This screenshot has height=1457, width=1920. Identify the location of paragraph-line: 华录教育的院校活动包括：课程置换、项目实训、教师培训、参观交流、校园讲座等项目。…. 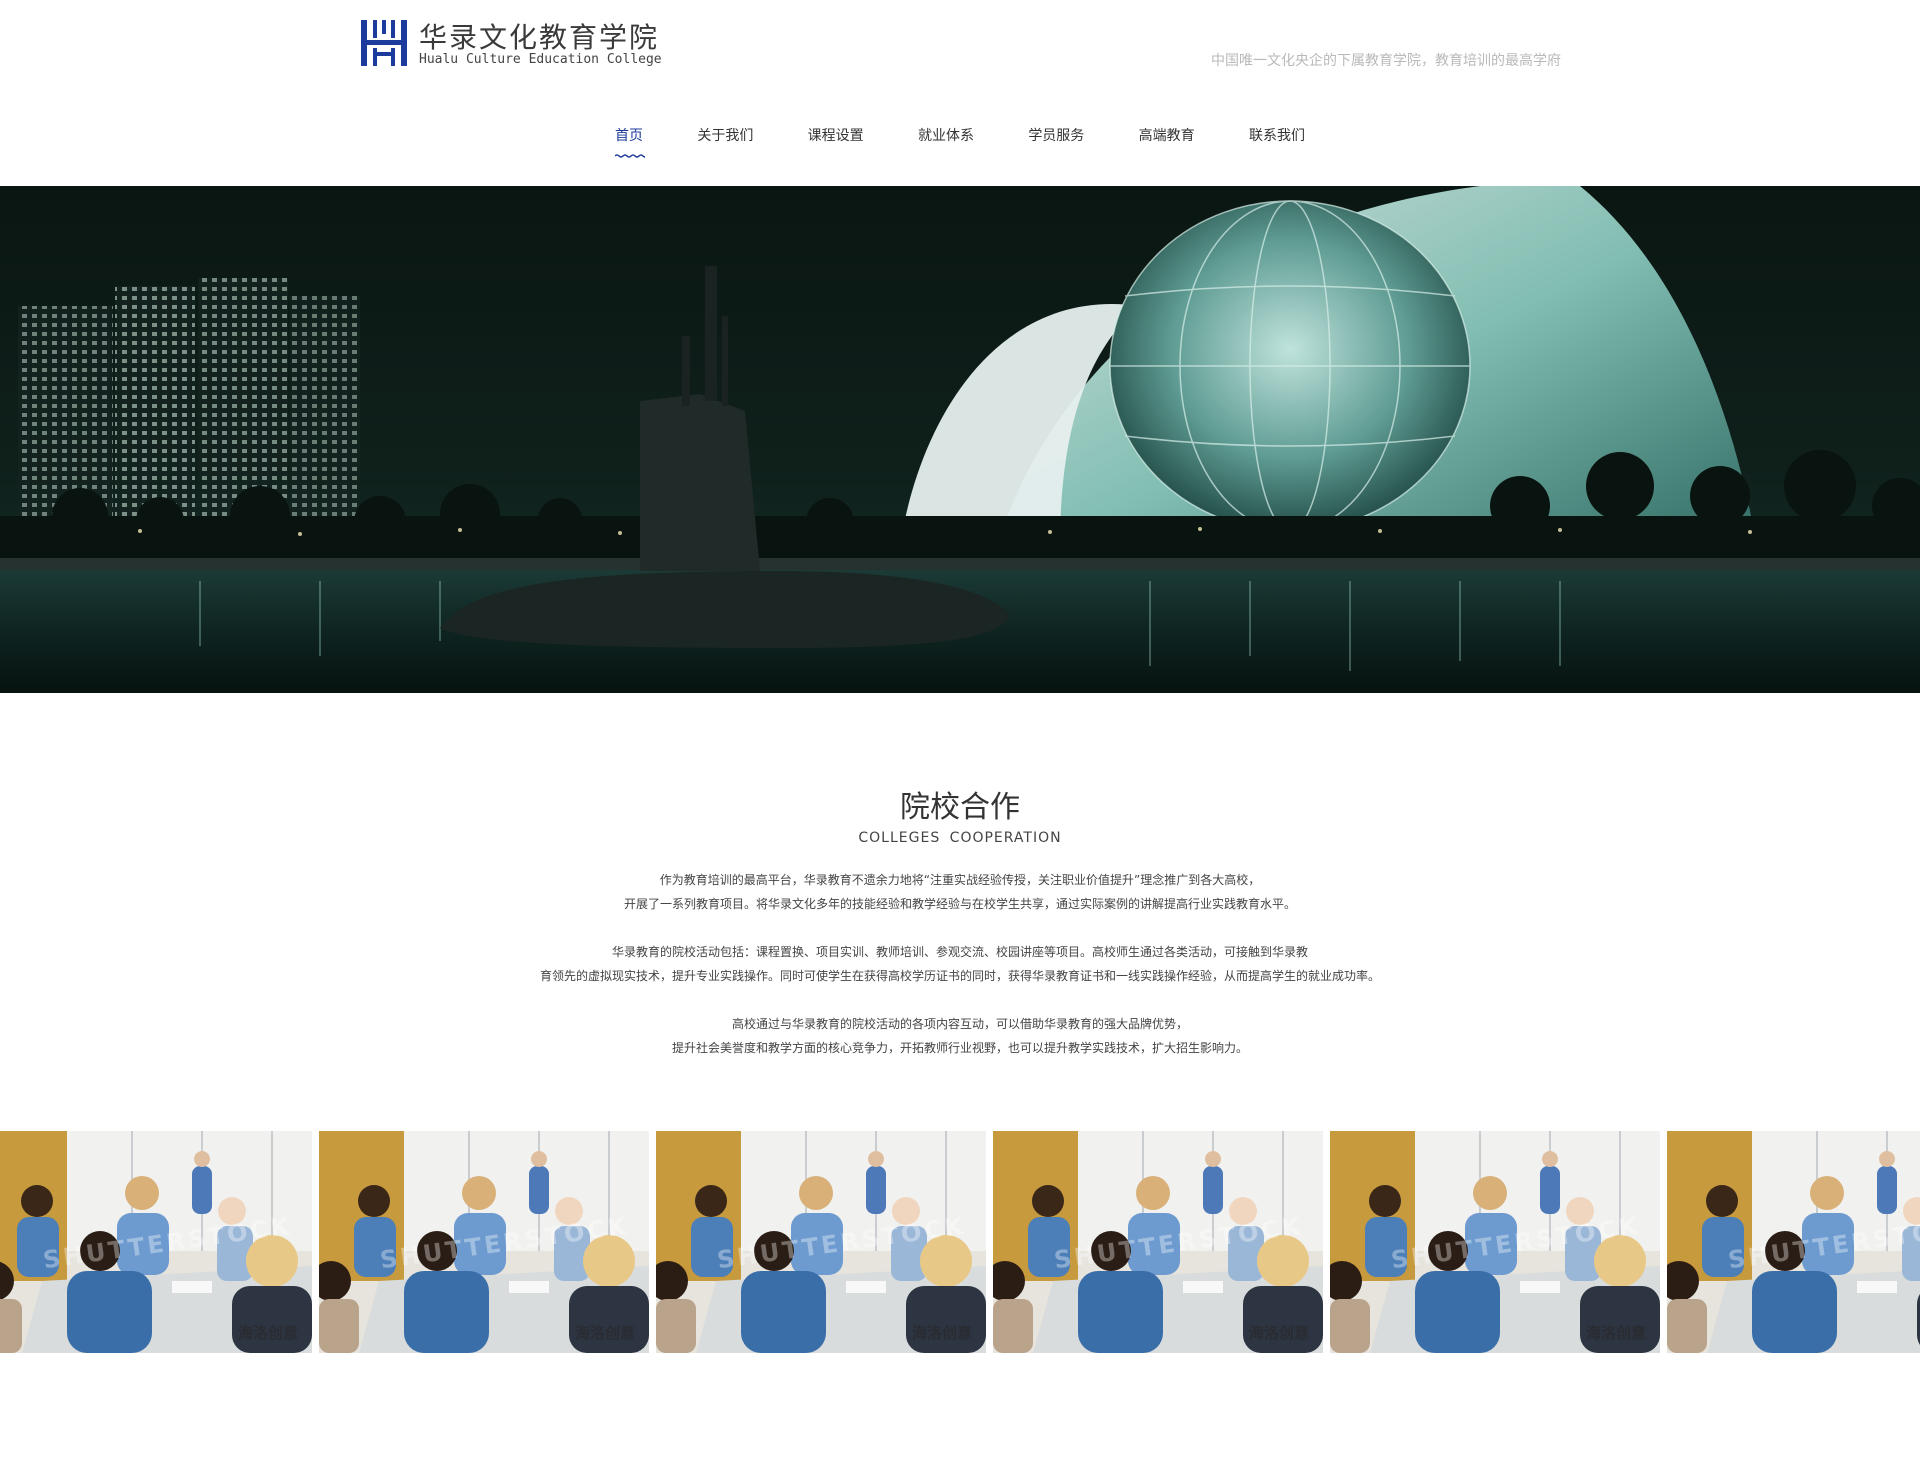
(959, 952).